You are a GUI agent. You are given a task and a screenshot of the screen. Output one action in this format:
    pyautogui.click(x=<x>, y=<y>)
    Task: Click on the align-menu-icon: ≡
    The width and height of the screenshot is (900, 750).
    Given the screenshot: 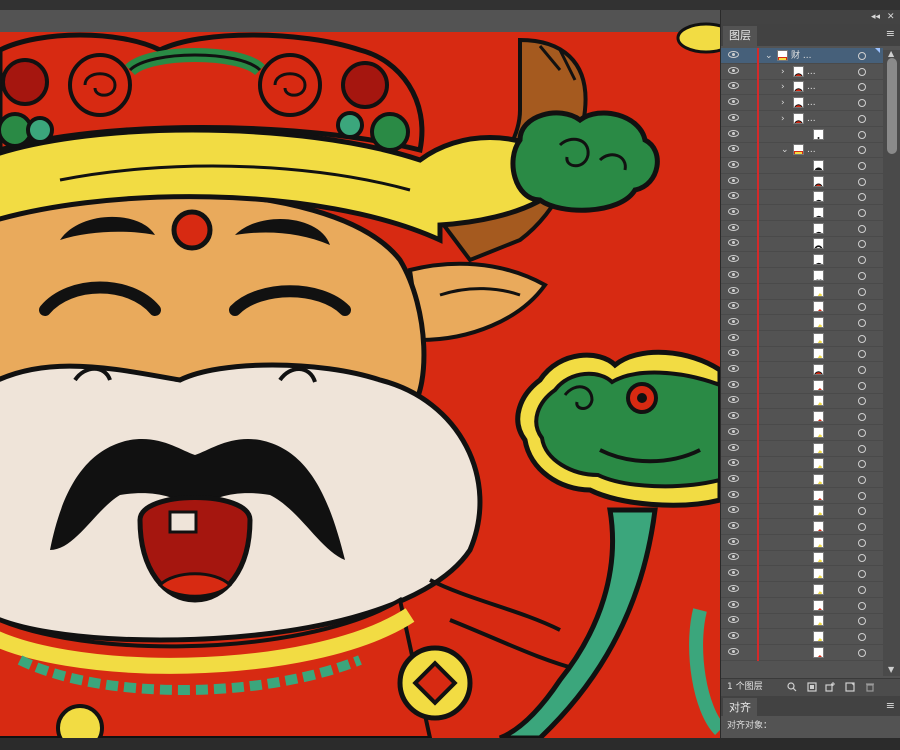 What is the action you would take?
    pyautogui.click(x=890, y=706)
    